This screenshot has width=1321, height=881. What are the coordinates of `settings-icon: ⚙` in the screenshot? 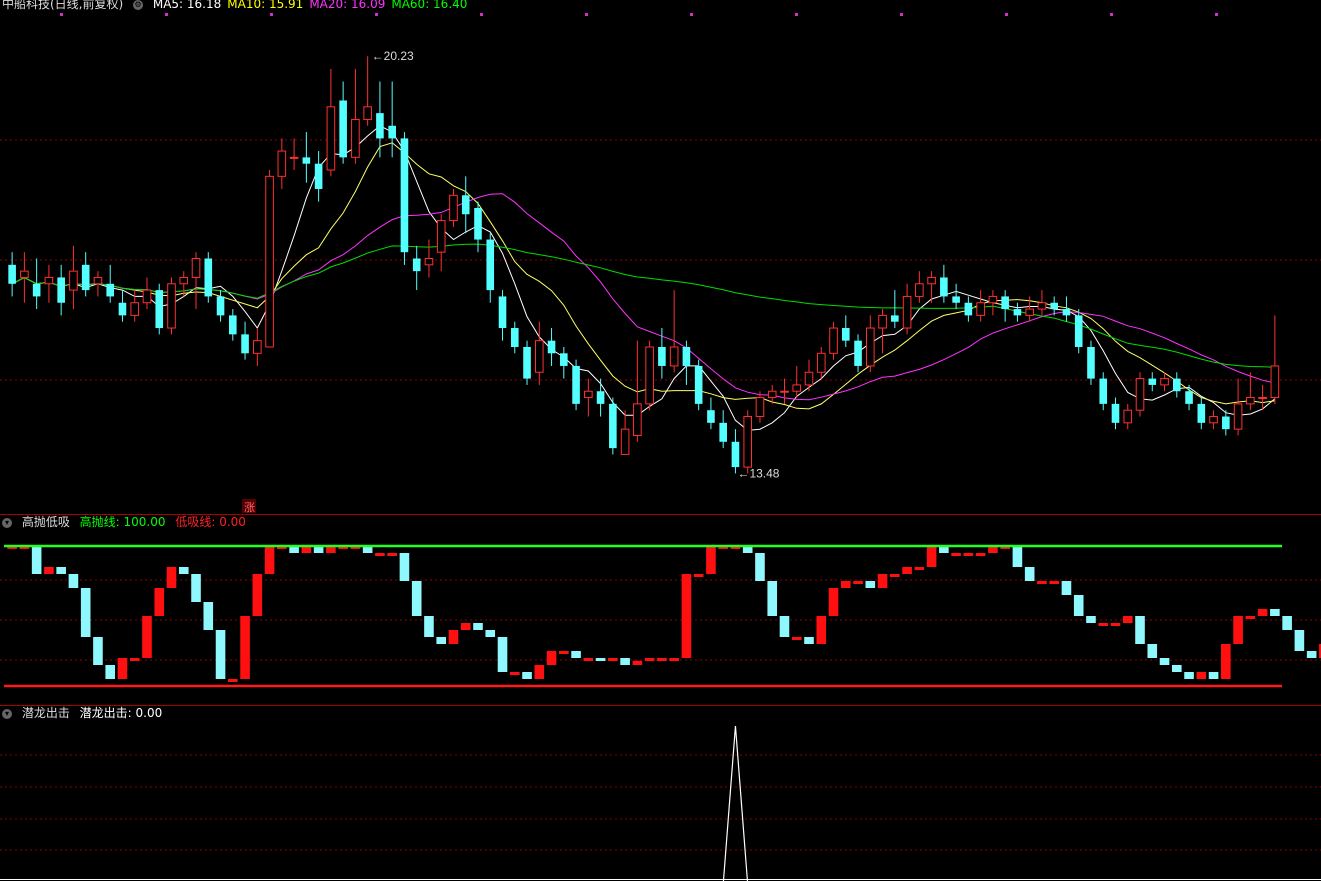 It's located at (138, 5).